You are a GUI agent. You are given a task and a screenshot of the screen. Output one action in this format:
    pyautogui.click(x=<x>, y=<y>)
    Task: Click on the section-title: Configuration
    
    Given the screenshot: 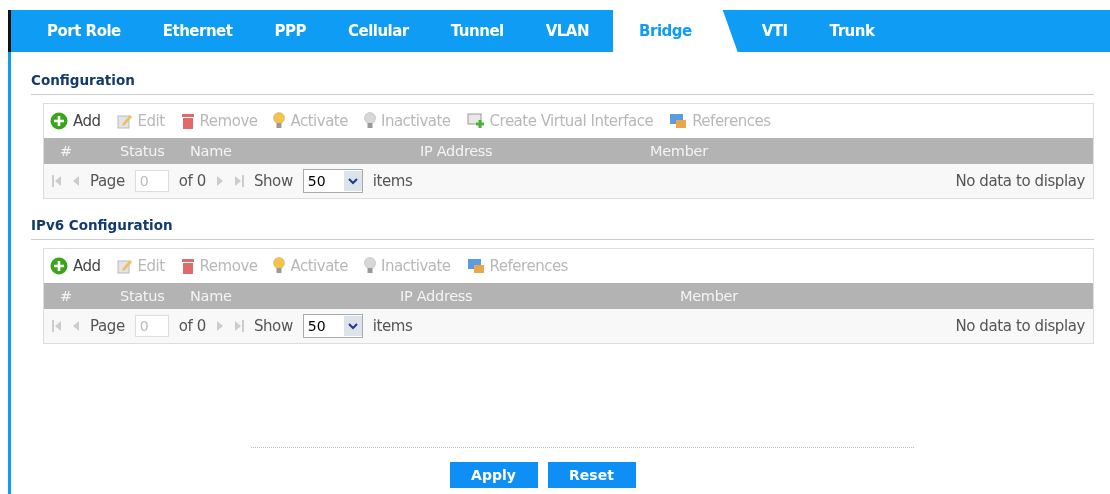 What is the action you would take?
    pyautogui.click(x=562, y=83)
    